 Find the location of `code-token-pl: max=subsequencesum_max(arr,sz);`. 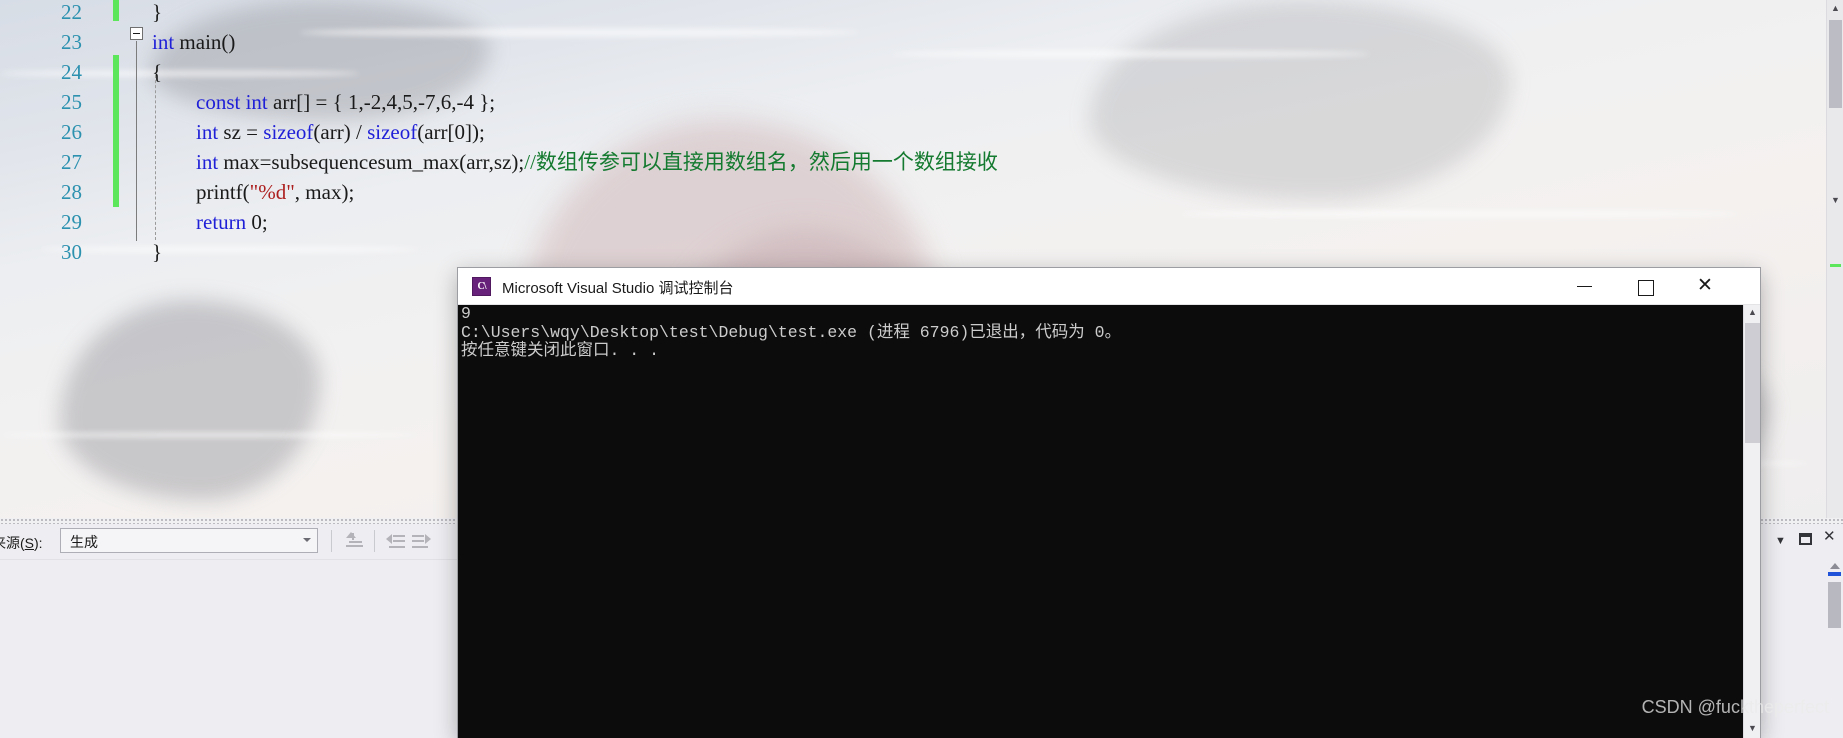

code-token-pl: max=subsequencesum_max(arr,sz); is located at coordinates (371, 162).